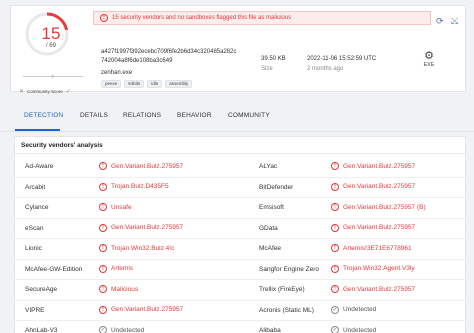 Image resolution: width=474 pixels, height=333 pixels. What do you see at coordinates (137, 61) in the screenshot?
I see `file-hash-line2: 742004a8f6de108ba3c649` at bounding box center [137, 61].